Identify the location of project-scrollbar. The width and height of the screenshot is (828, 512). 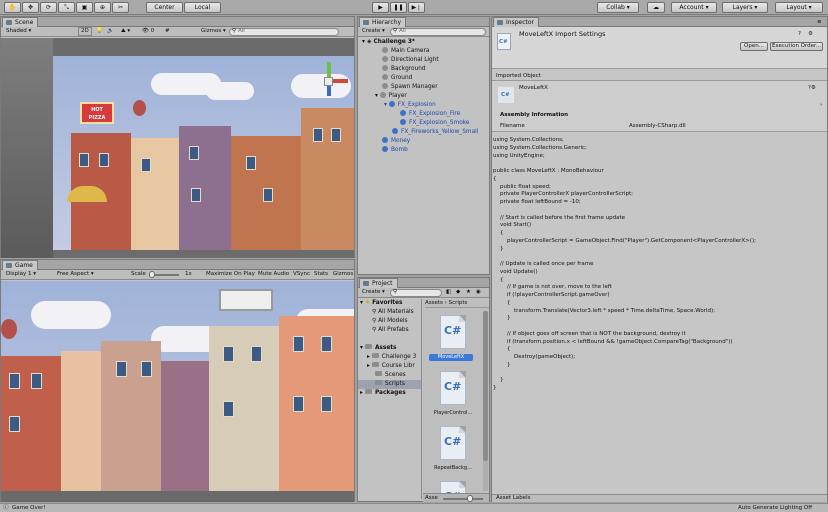
(485, 401).